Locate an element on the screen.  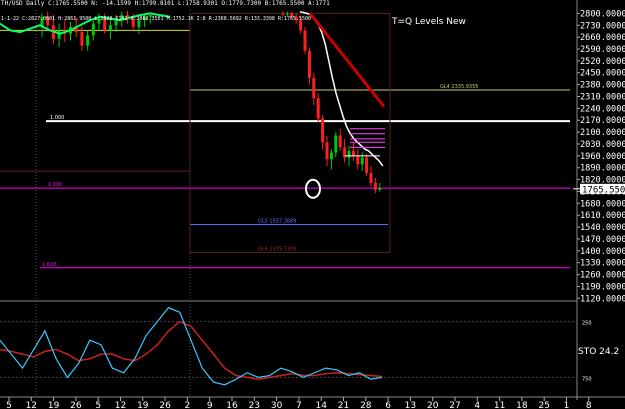
x-tick-label: 4 is located at coordinates (477, 405).